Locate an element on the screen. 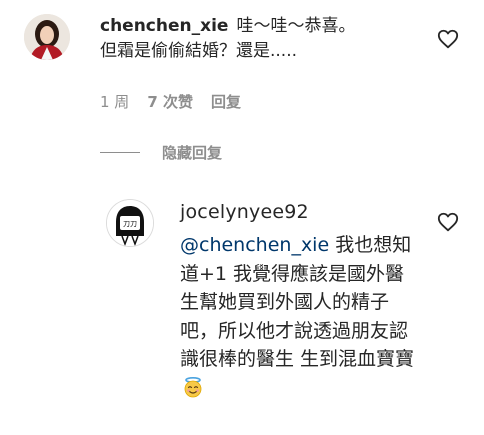 This screenshot has height=435, width=484. replies-divider is located at coordinates (120, 152).